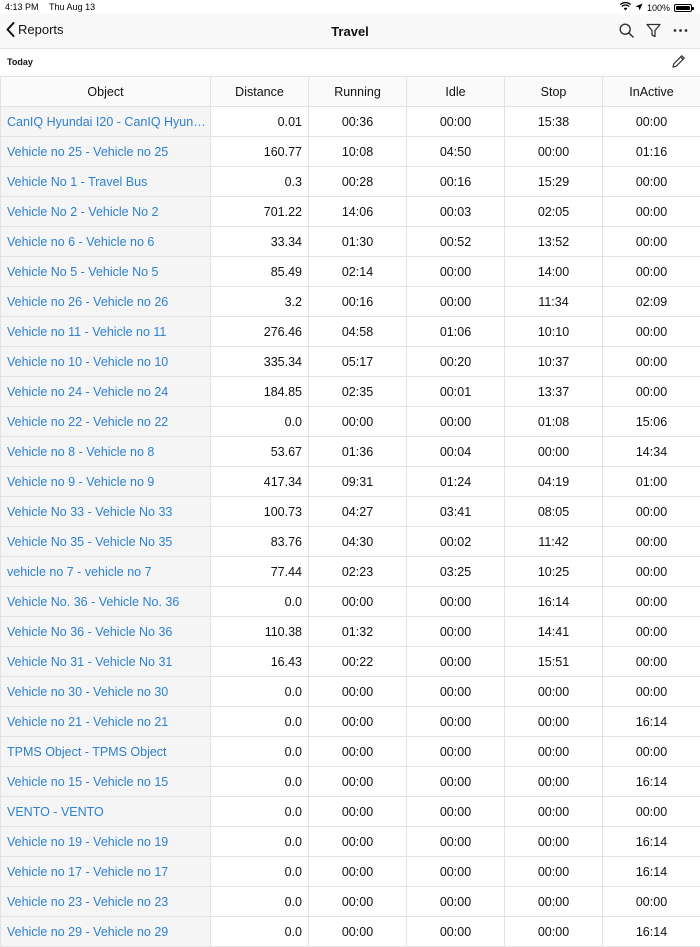 The image size is (700, 947). What do you see at coordinates (106, 152) in the screenshot?
I see `object-cell: Vehicle no 25 - Vehicle no 25` at bounding box center [106, 152].